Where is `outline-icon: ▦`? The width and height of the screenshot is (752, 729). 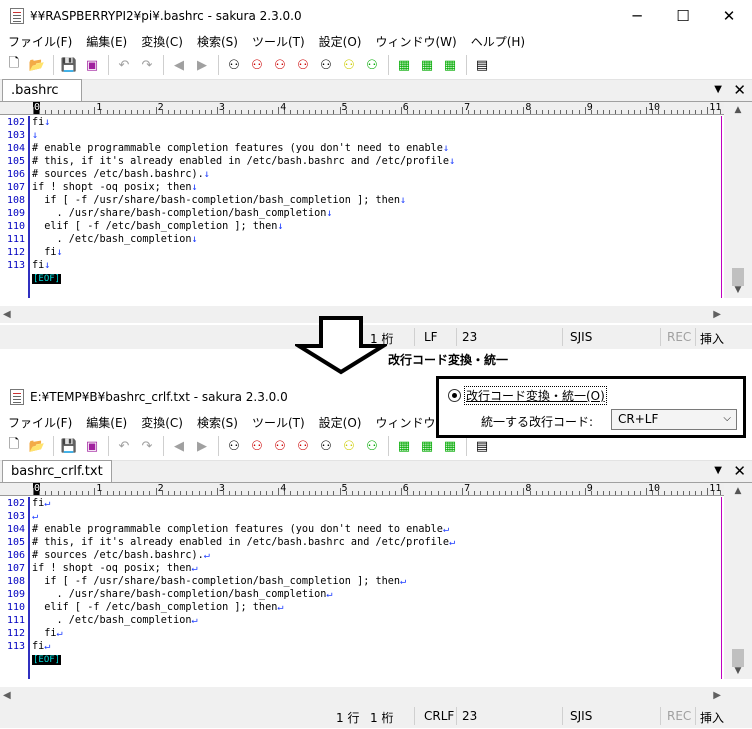 outline-icon: ▦ is located at coordinates (427, 446).